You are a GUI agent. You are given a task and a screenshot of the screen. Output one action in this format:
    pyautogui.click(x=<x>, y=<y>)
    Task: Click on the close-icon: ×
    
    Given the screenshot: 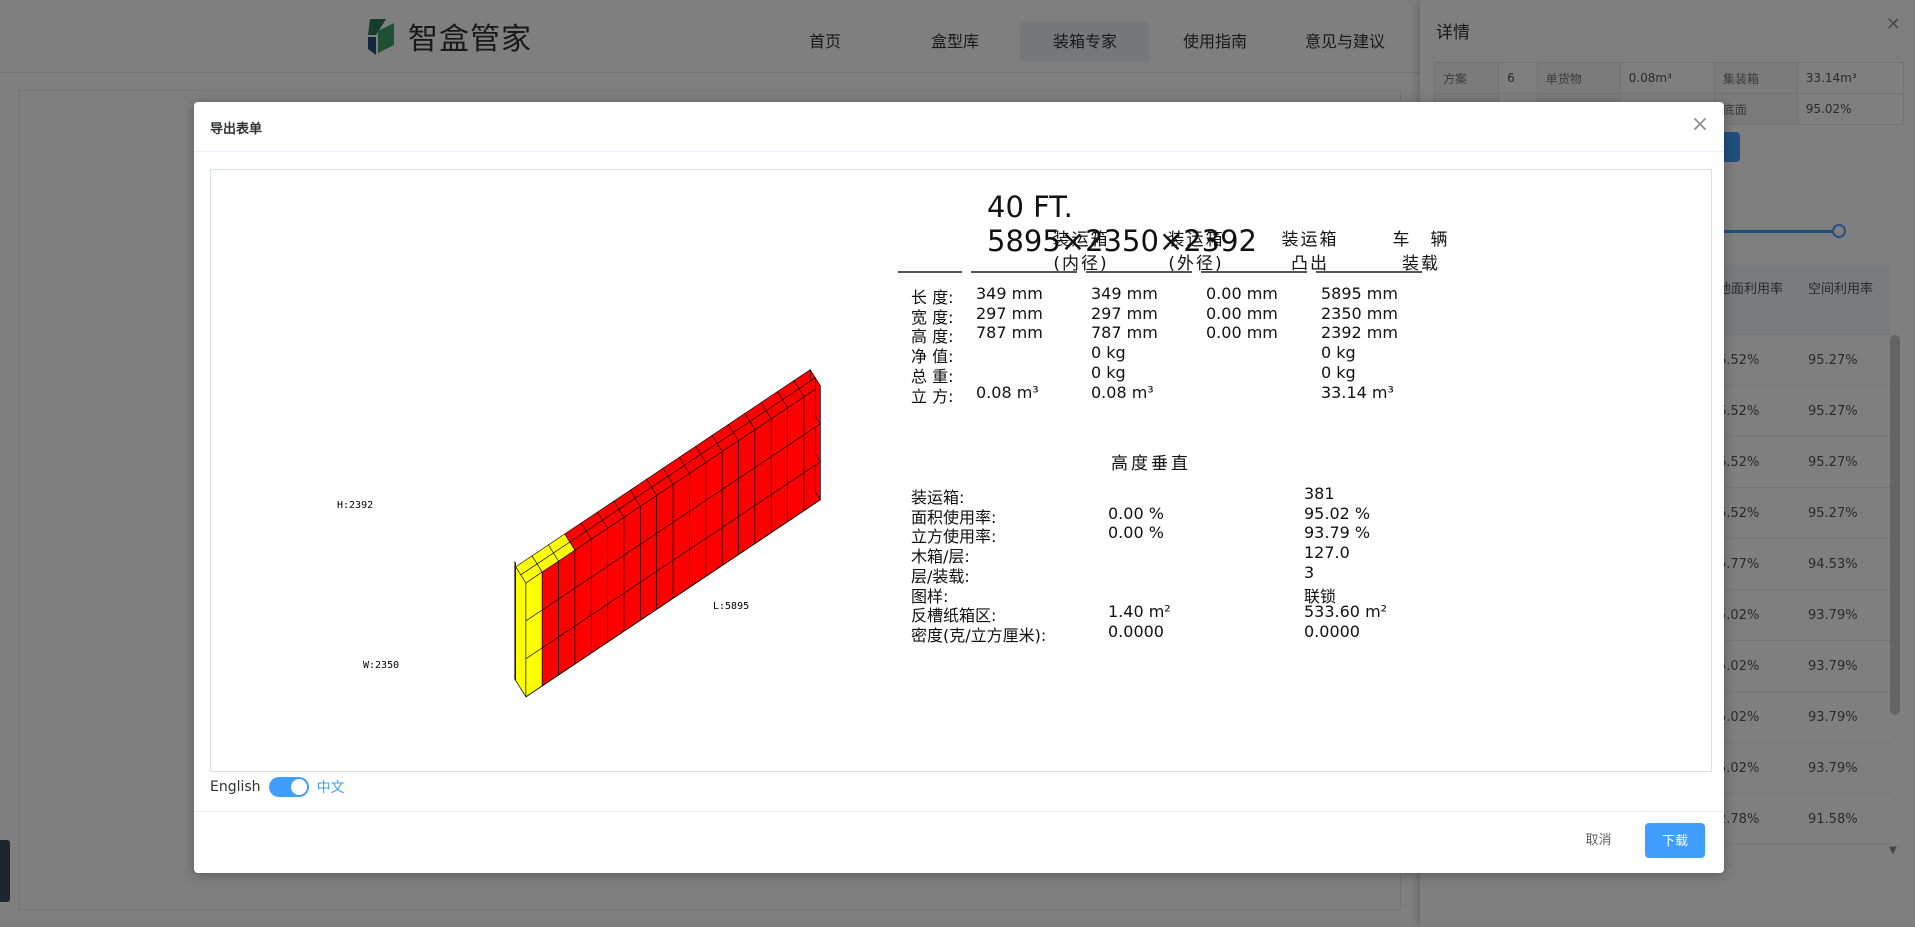 What is the action you would take?
    pyautogui.click(x=1700, y=126)
    